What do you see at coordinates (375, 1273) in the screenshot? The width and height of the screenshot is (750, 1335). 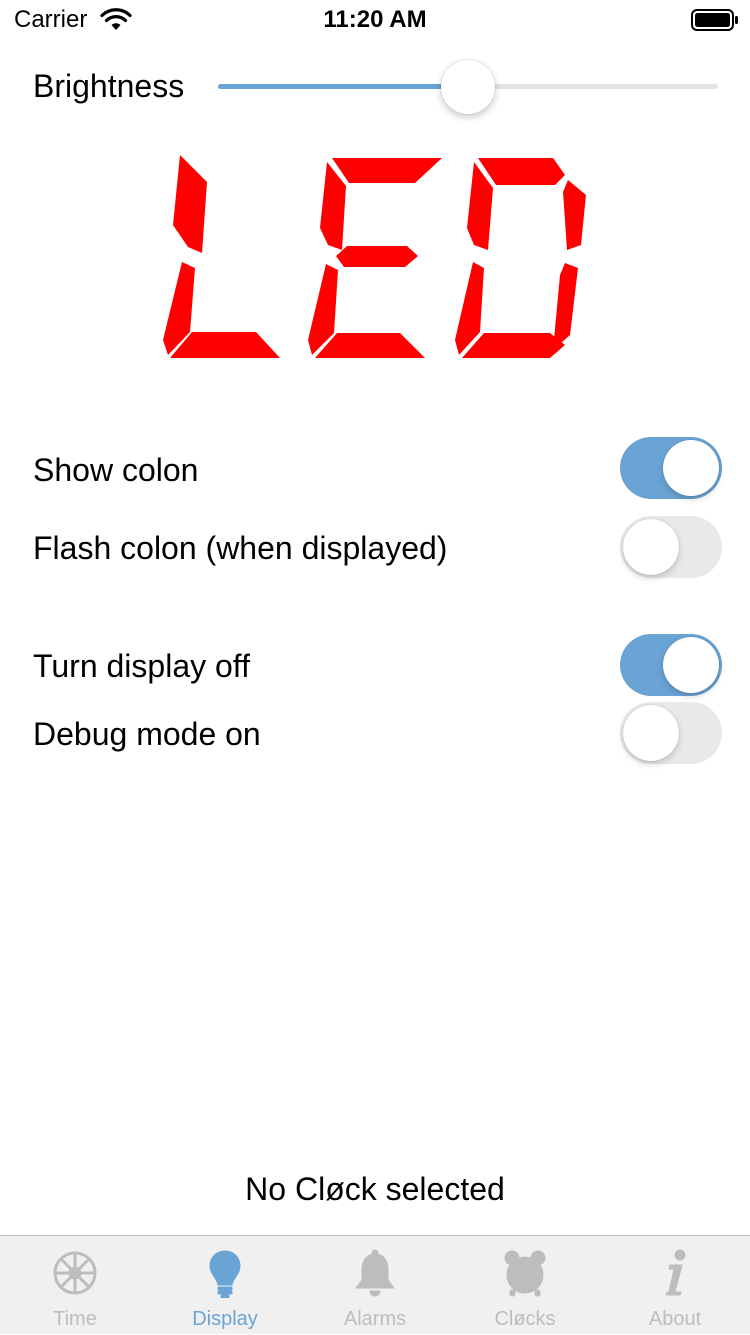 I see `bell-icon` at bounding box center [375, 1273].